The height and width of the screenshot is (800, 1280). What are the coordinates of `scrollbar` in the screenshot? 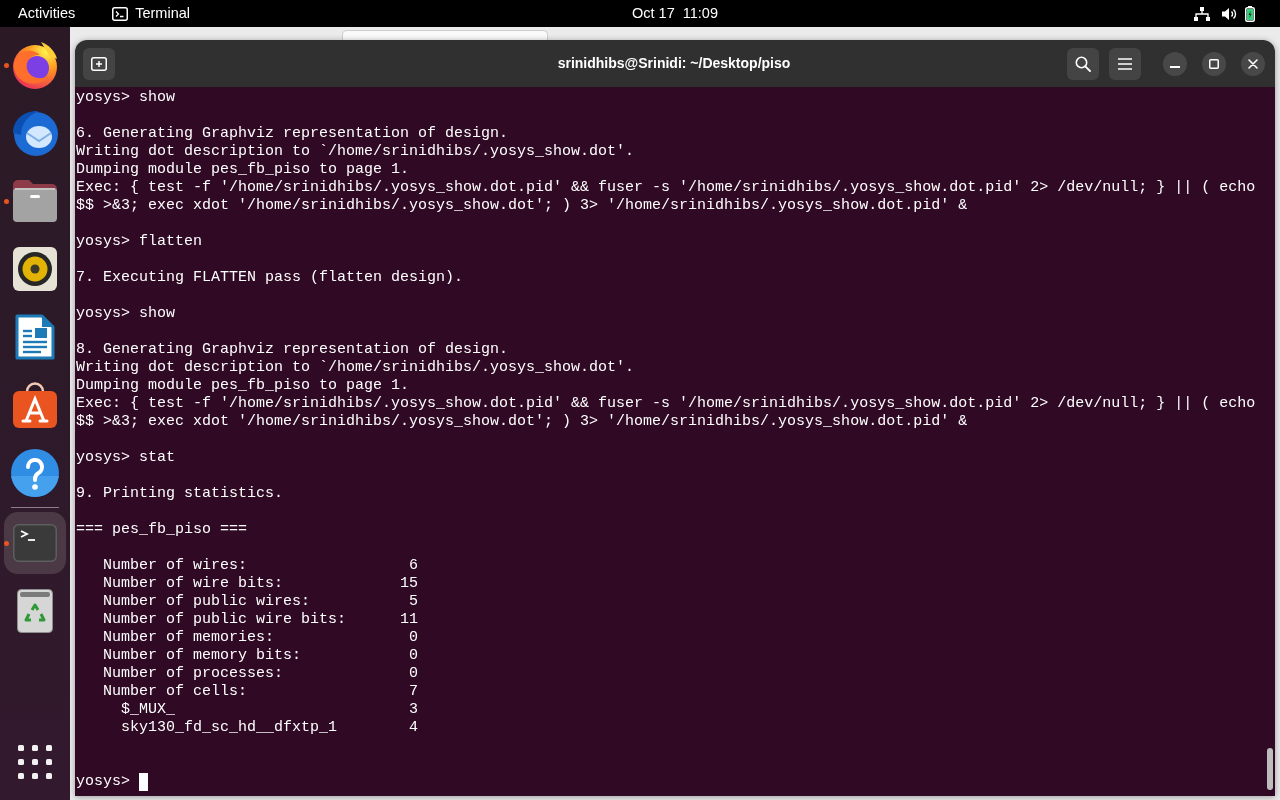 It's located at (1270, 769).